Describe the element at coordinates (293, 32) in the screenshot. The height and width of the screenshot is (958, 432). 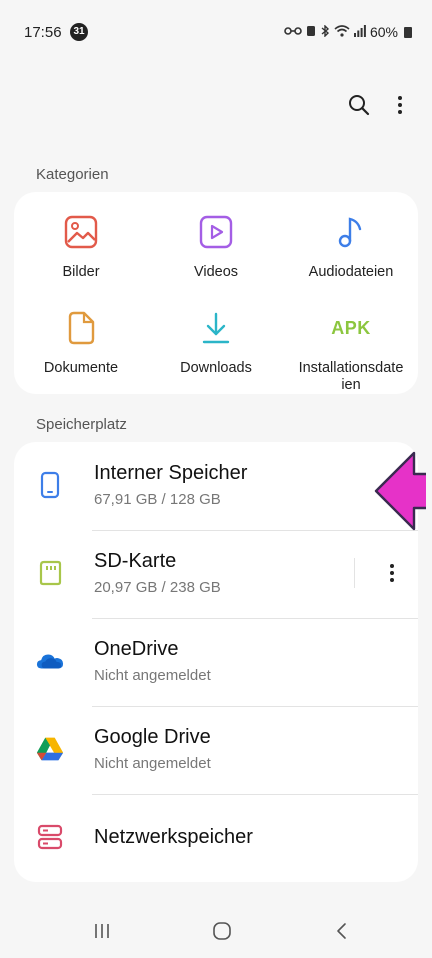
I see `vpn-key-icon` at that location.